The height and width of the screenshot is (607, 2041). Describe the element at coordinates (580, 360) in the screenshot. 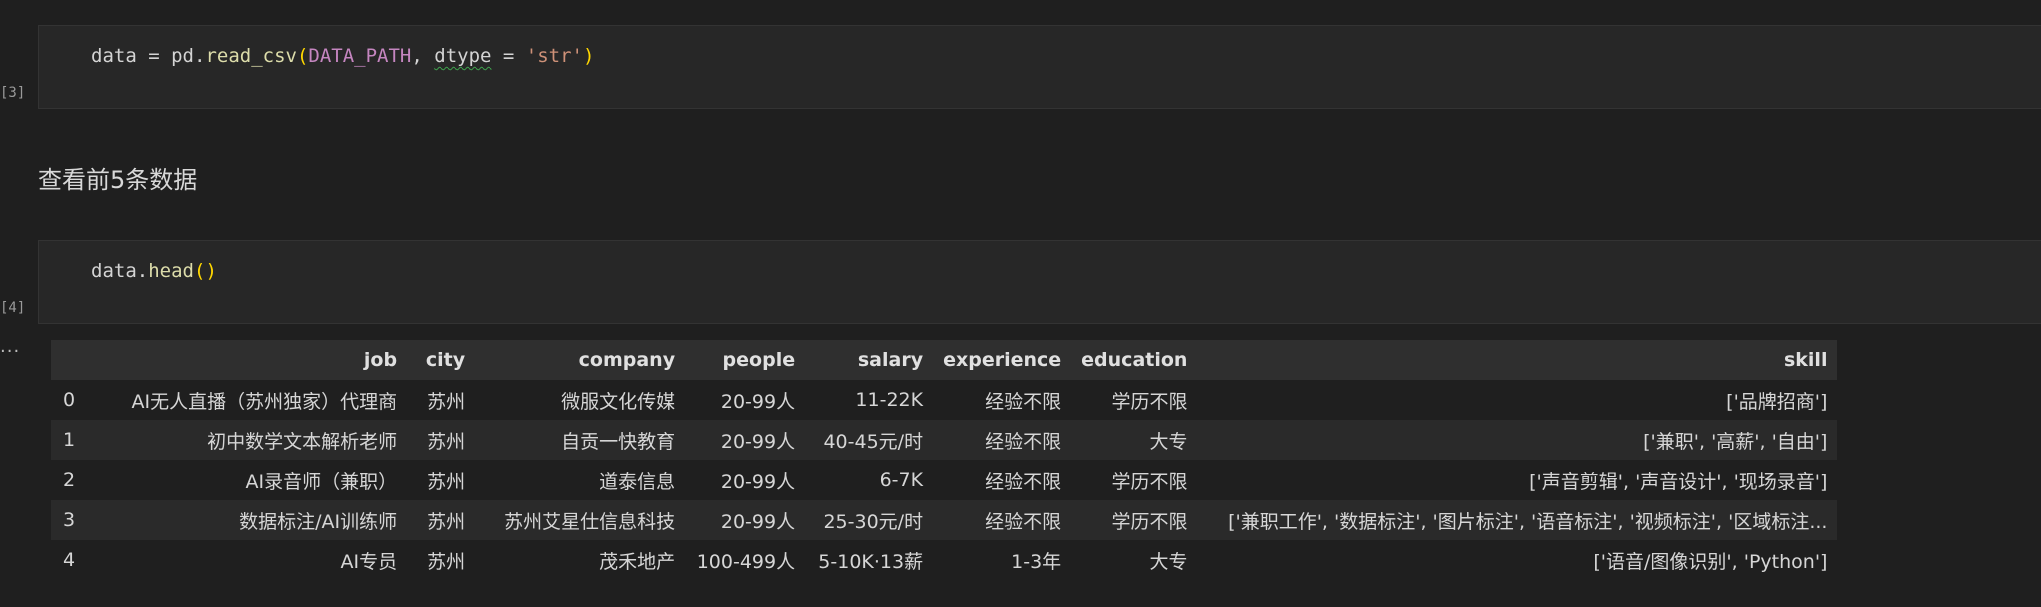

I see `column-header-company: company` at that location.